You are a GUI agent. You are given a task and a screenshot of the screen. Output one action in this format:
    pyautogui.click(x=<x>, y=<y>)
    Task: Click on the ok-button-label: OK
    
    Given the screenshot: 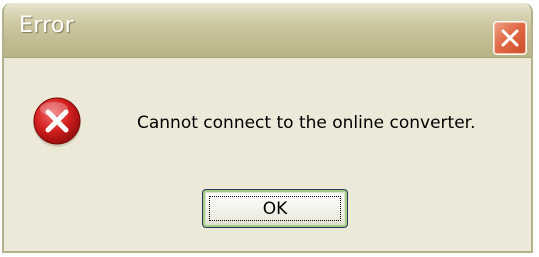 What is the action you would take?
    pyautogui.click(x=275, y=208)
    